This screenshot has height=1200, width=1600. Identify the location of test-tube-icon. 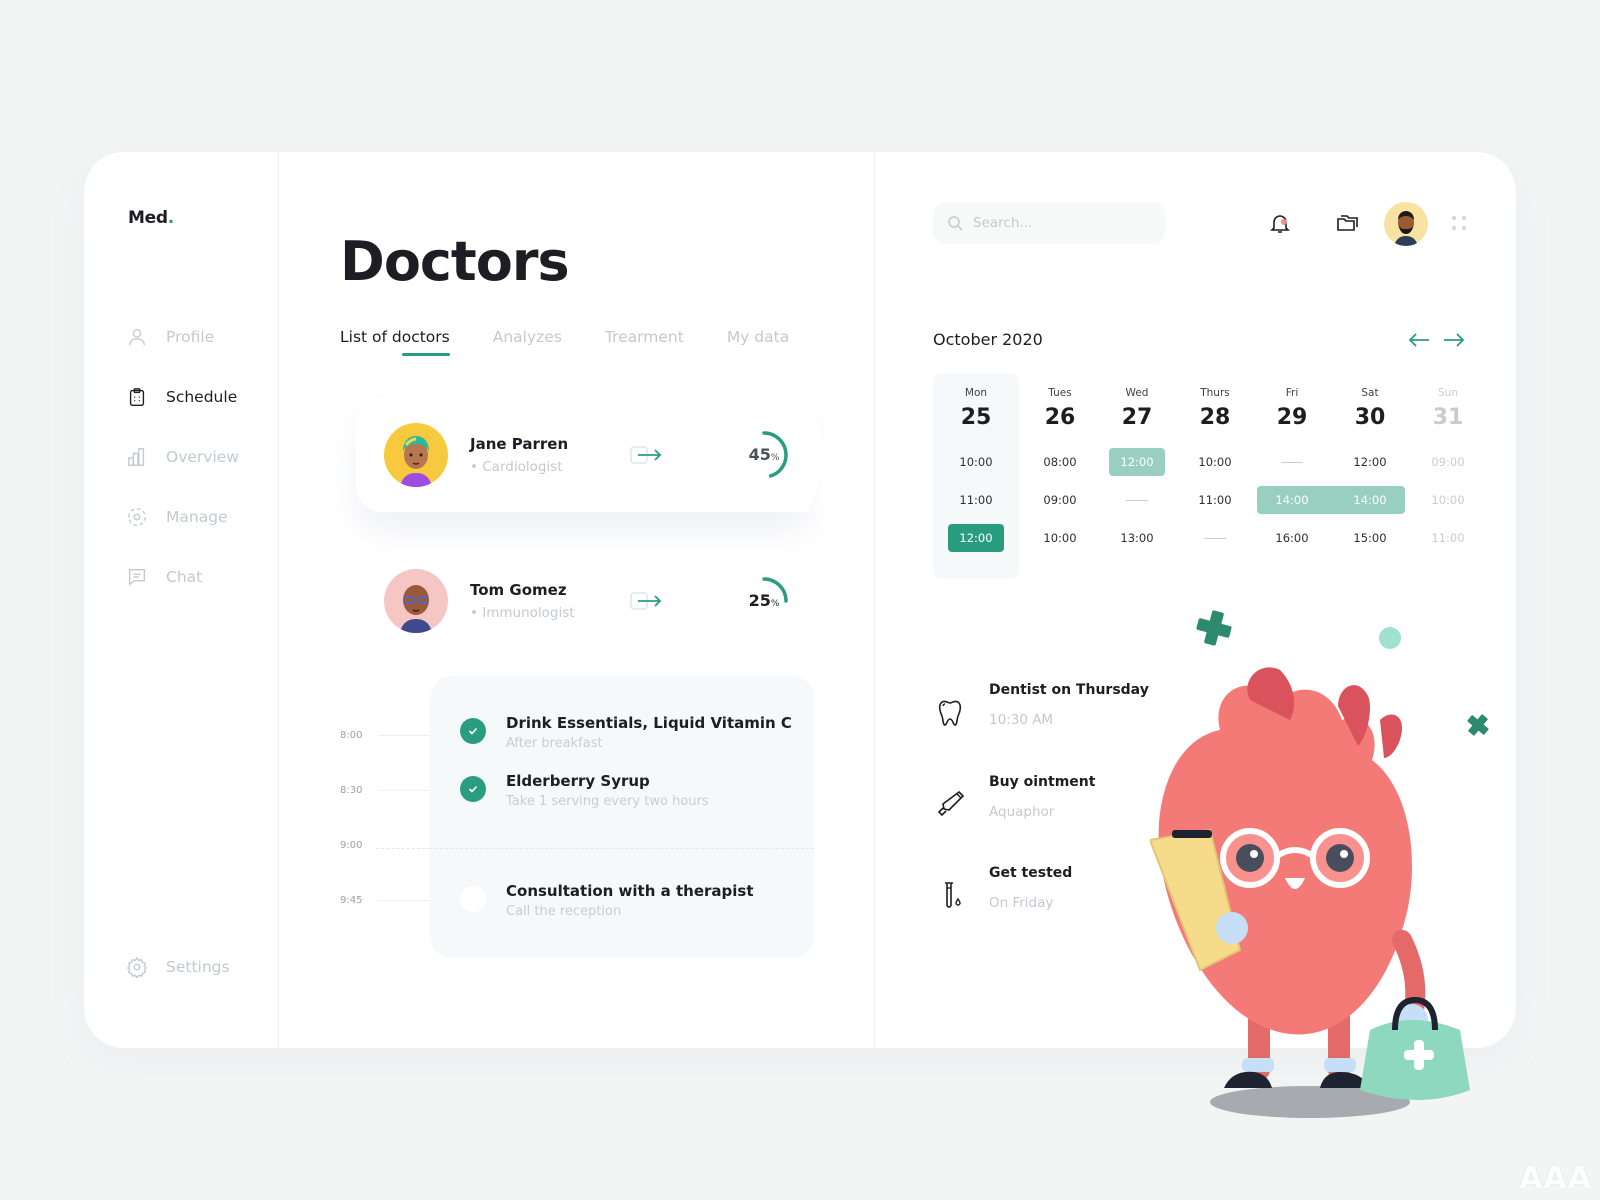
(953, 895).